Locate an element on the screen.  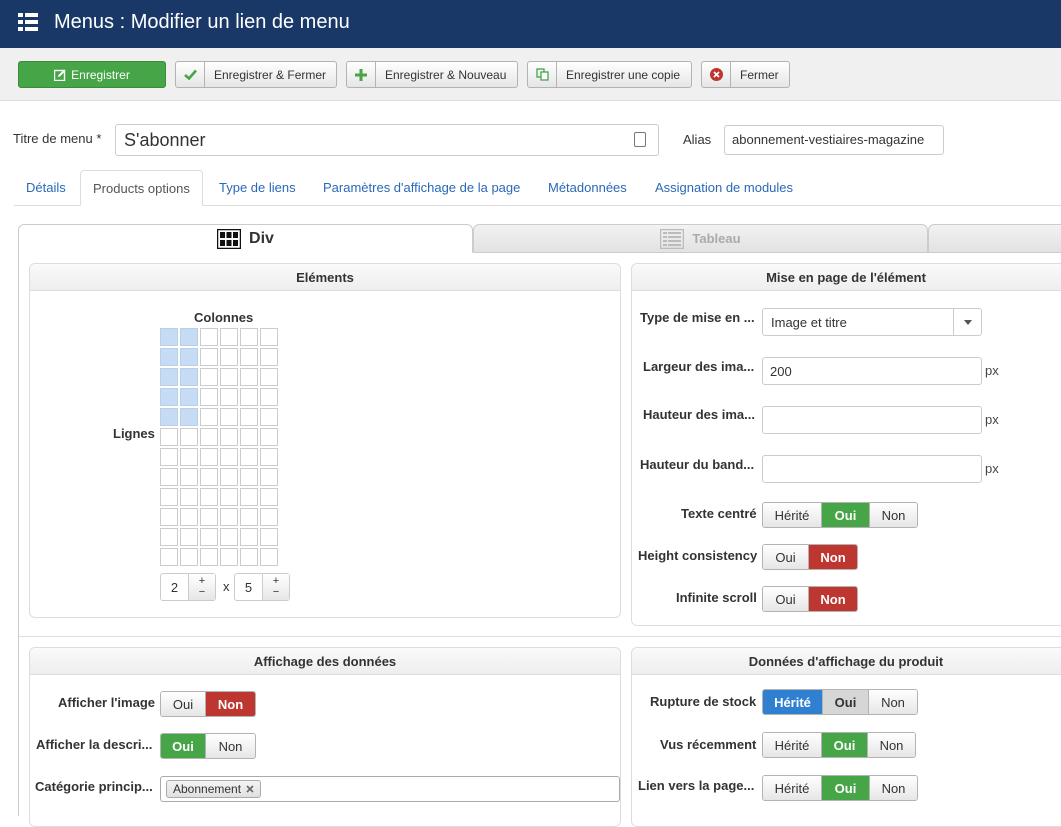
link-inherit-button: Hérité is located at coordinates (792, 788).